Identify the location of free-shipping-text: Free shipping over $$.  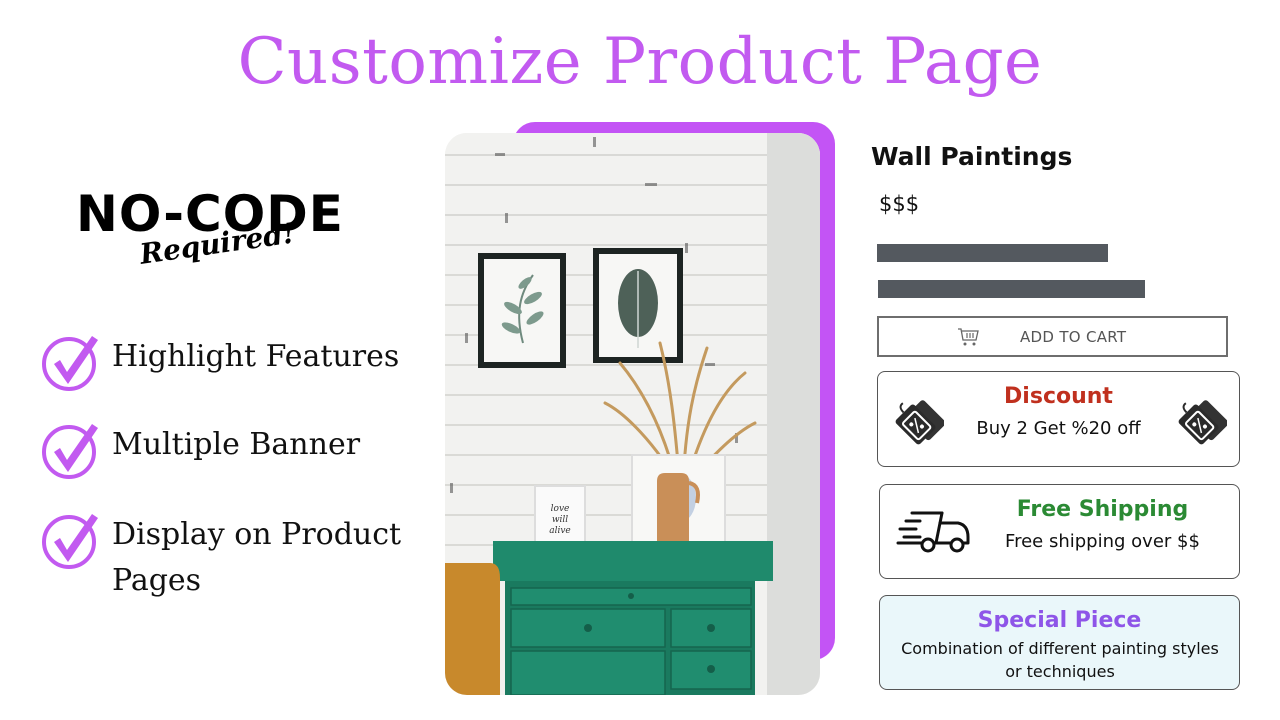
(1102, 541).